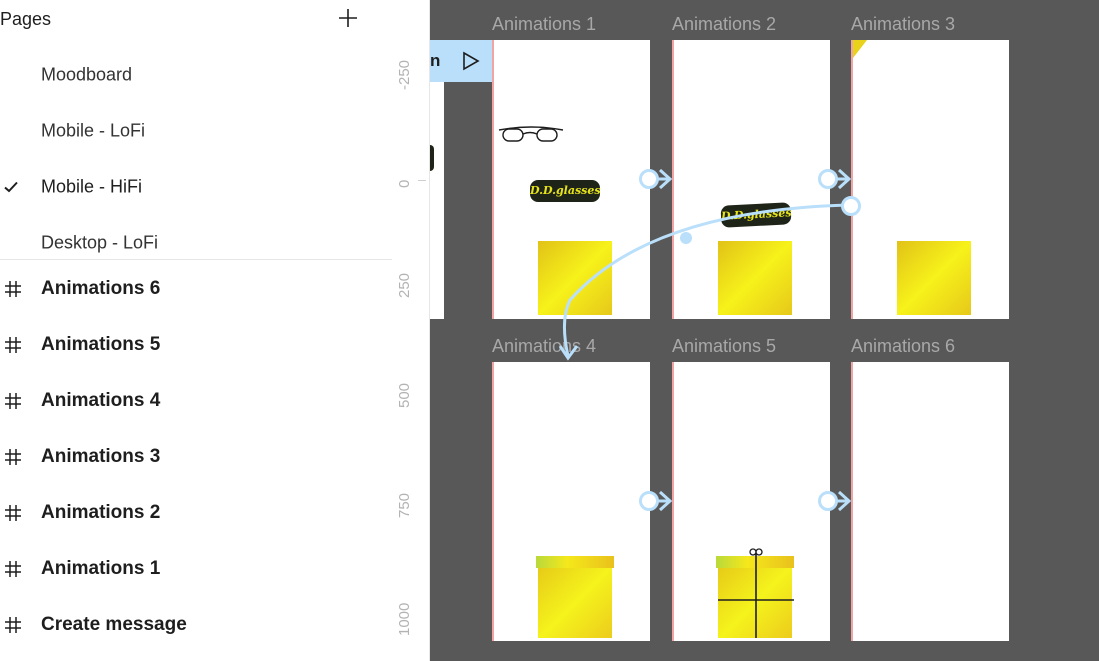 The width and height of the screenshot is (1099, 661). Describe the element at coordinates (196, 289) in the screenshot. I see `layer-animations-6: Animations 6` at that location.